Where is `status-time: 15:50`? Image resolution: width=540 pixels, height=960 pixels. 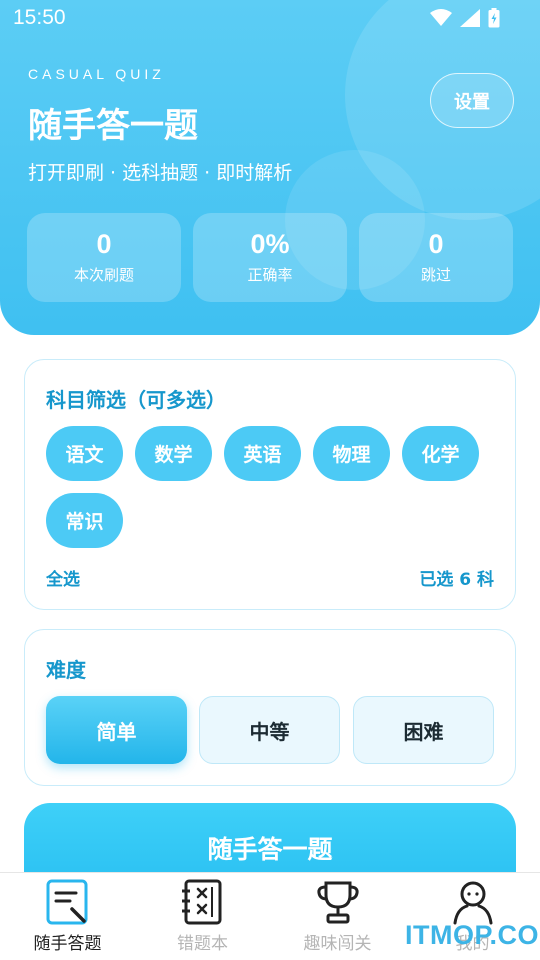
status-time: 15:50 is located at coordinates (39, 17).